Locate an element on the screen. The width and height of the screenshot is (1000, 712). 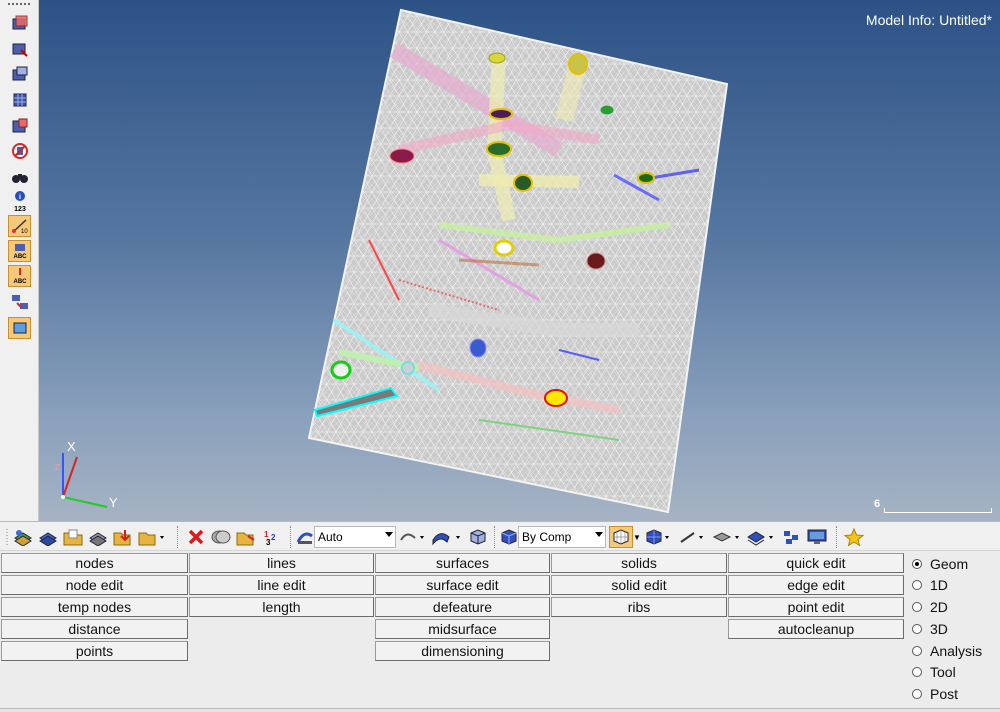
midsurface-button: midsurface is located at coordinates (462, 629).